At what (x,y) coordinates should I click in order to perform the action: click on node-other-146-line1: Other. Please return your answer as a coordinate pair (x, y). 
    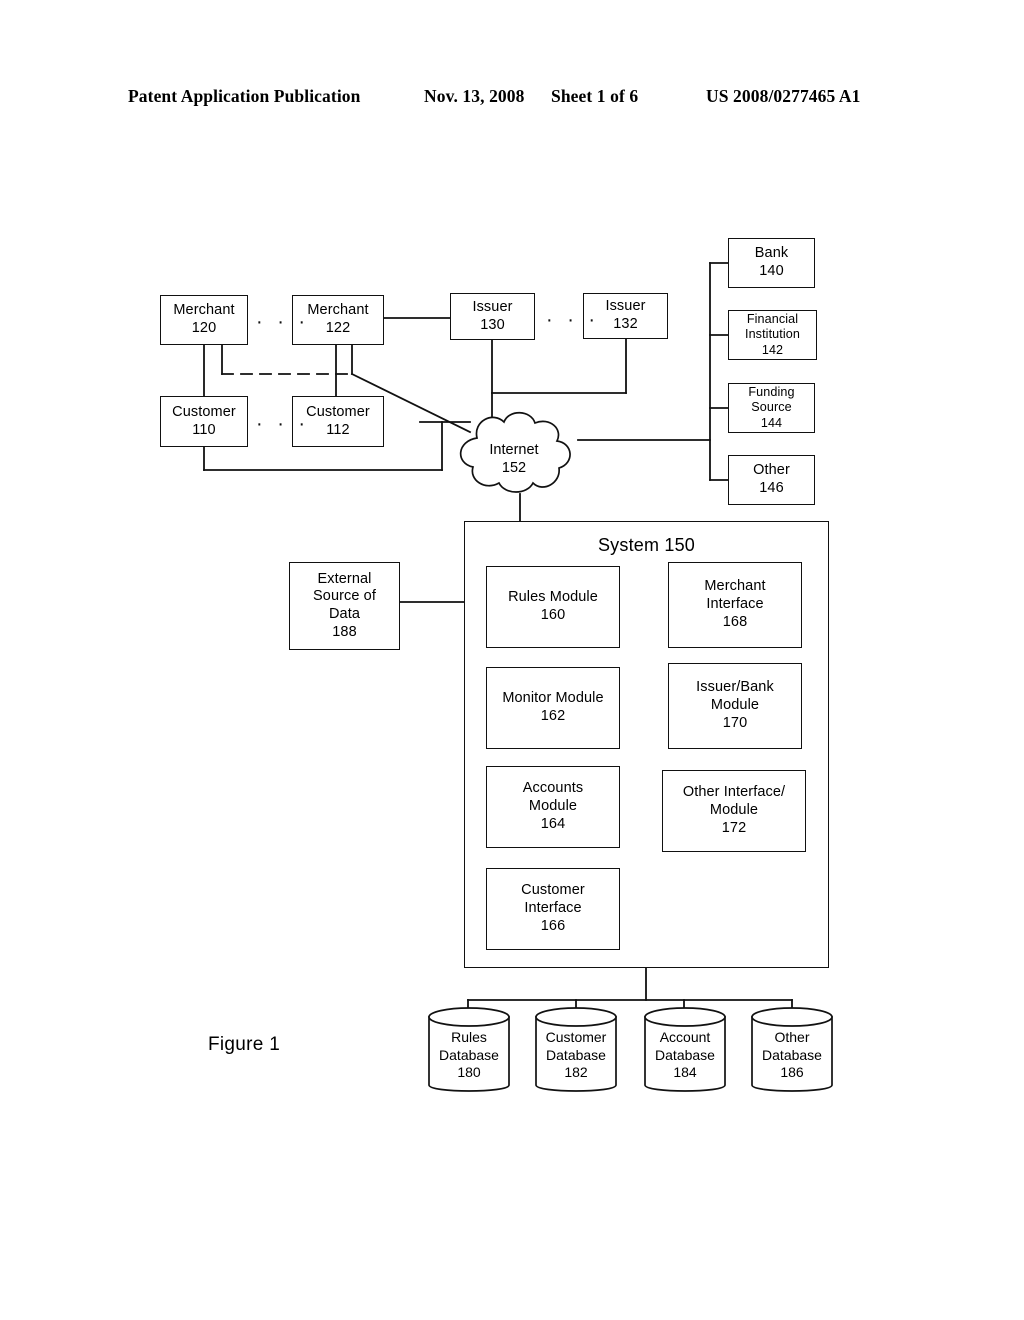
    Looking at the image, I should click on (771, 470).